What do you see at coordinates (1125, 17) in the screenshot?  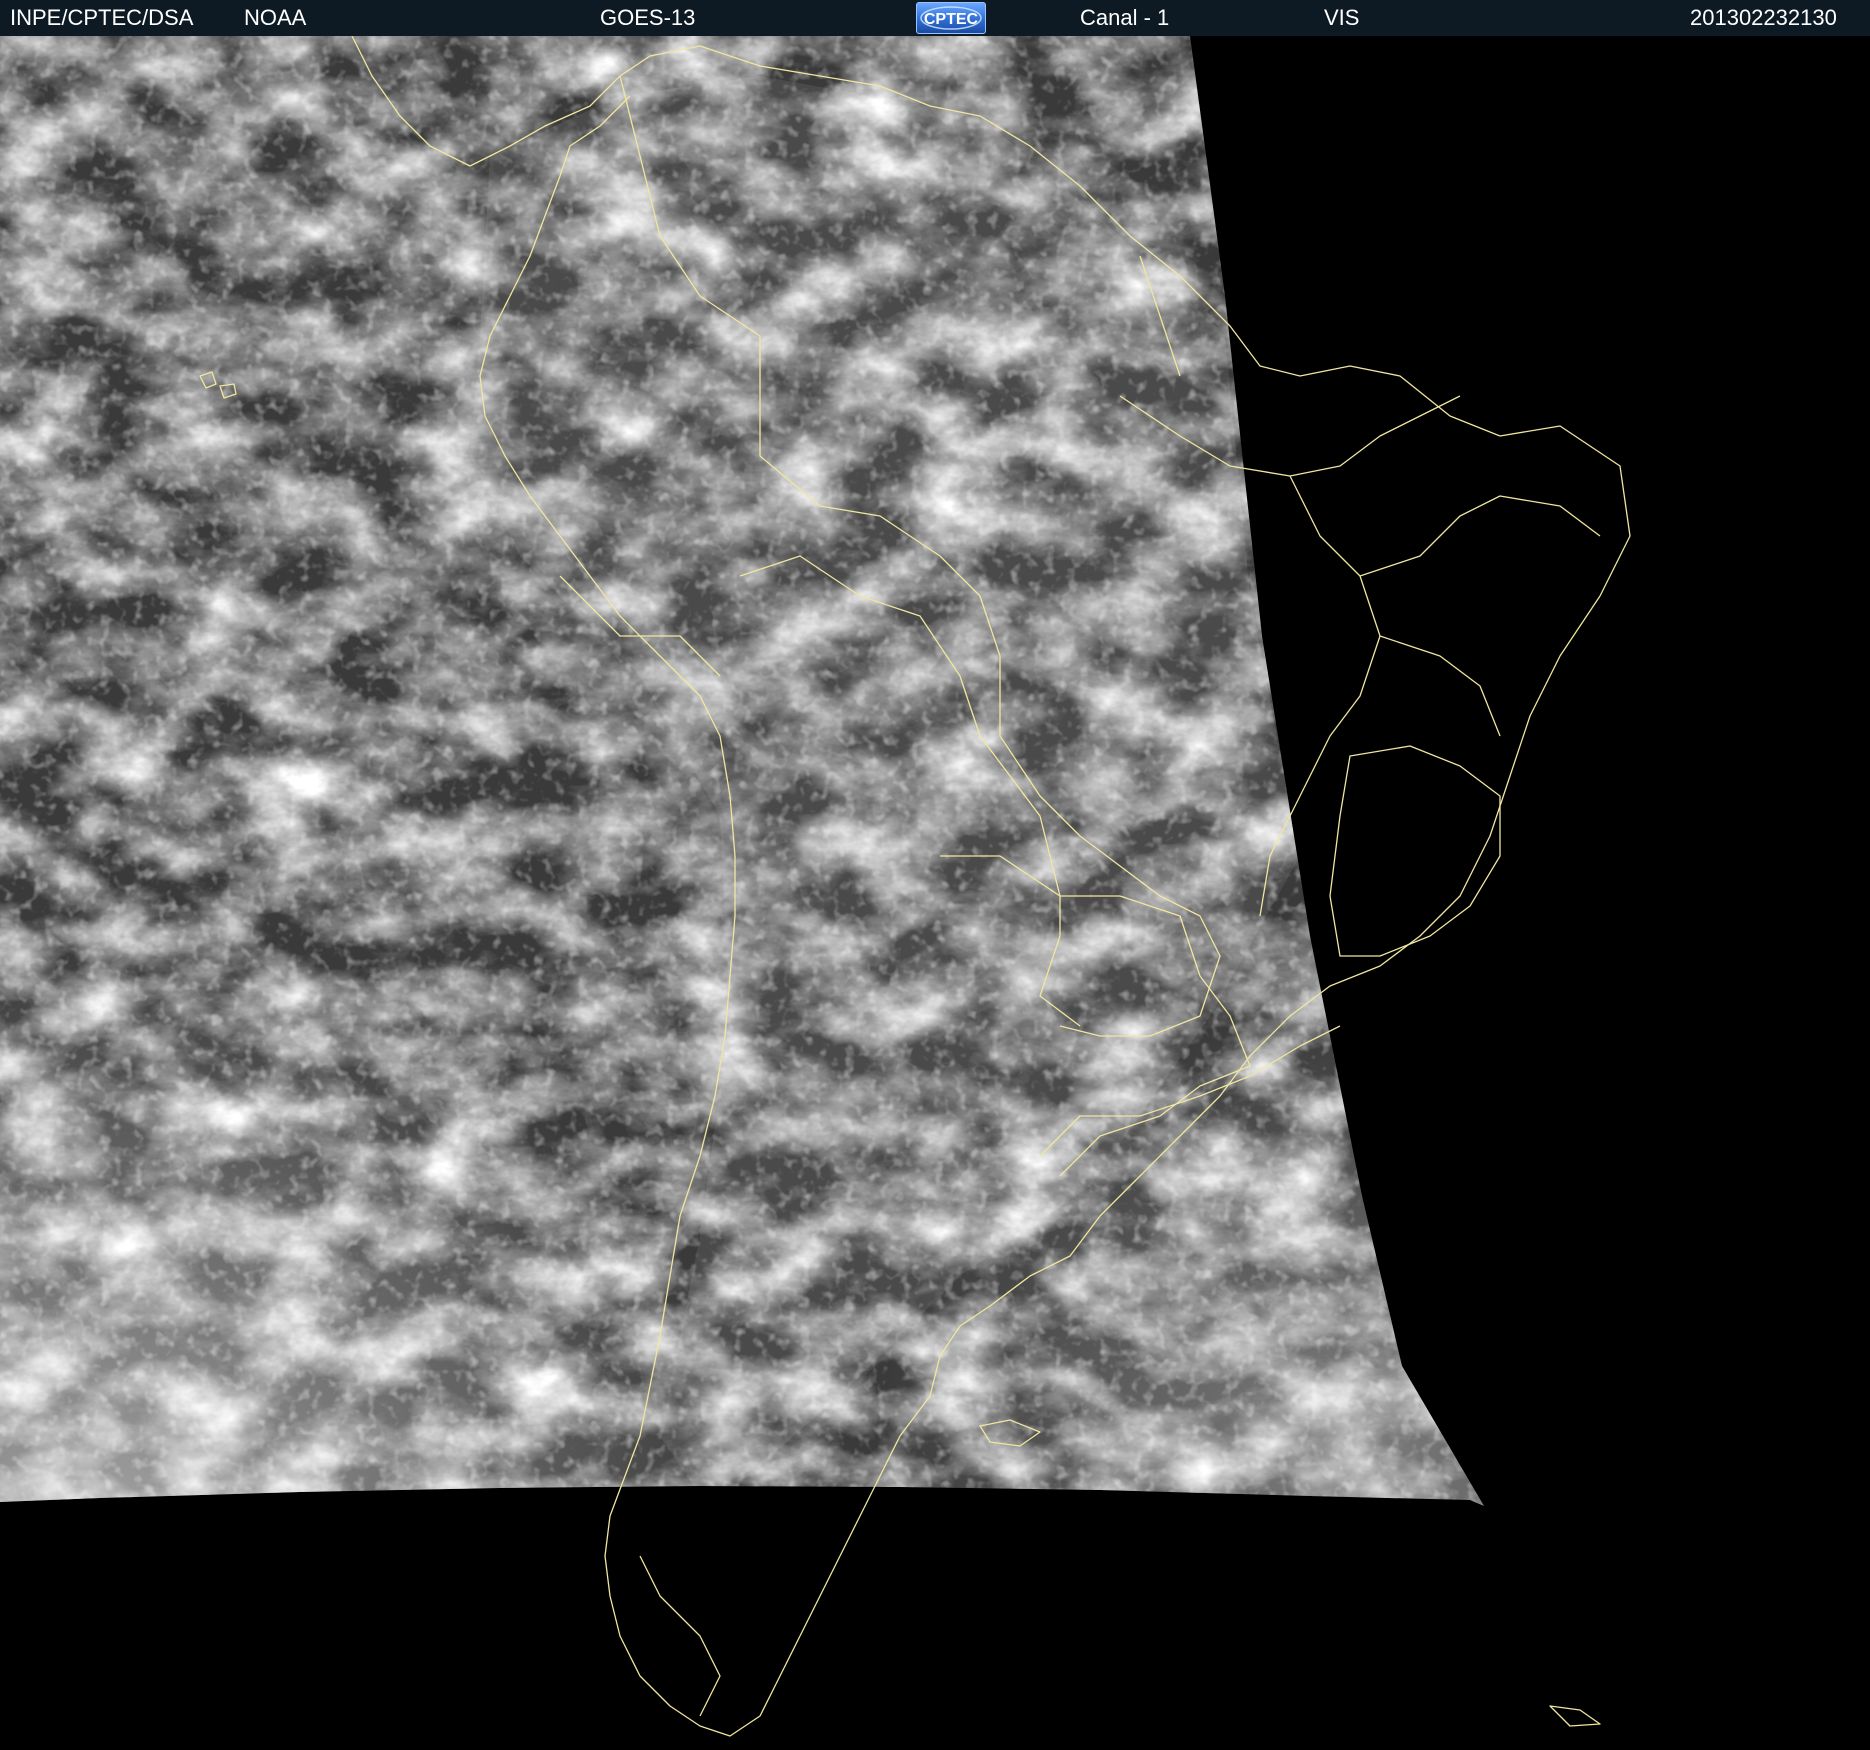 I see `channel-label: Canal - 1` at bounding box center [1125, 17].